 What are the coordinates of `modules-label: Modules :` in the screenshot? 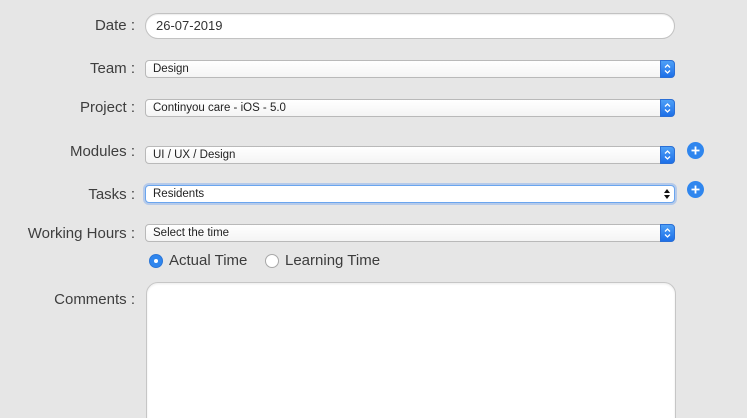 It's located at (102, 151).